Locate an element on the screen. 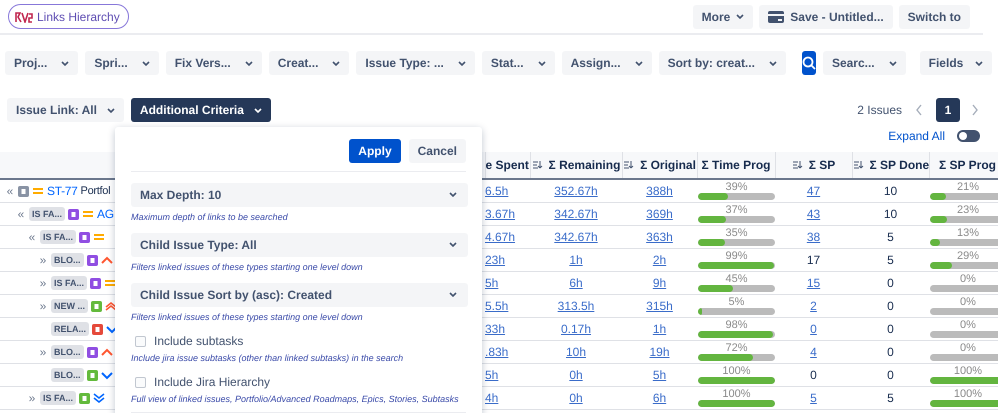  time-link: 352.67h is located at coordinates (576, 191).